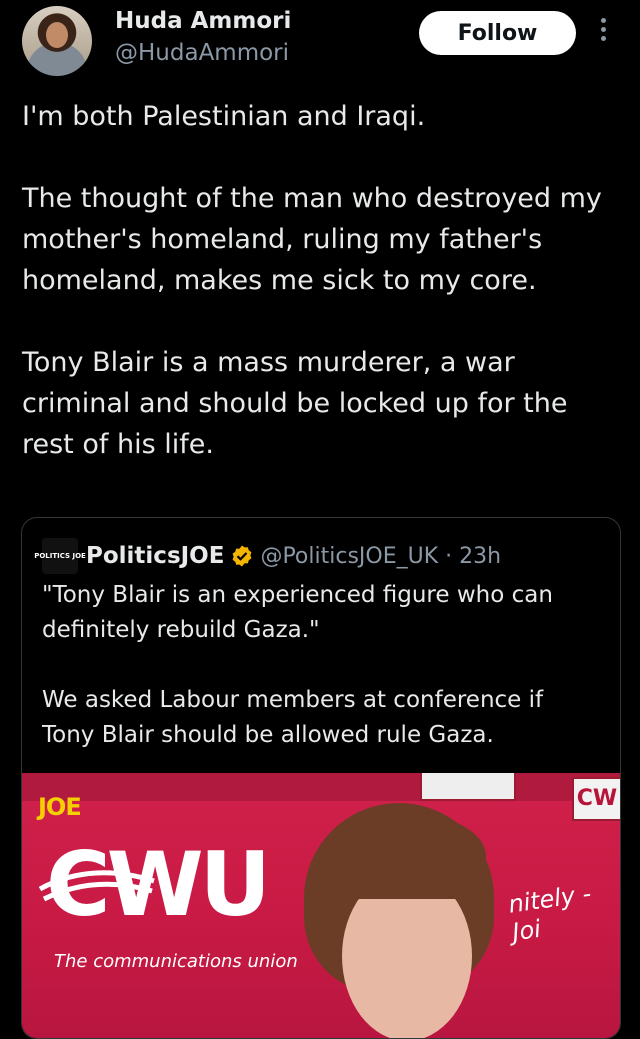 Image resolution: width=640 pixels, height=1039 pixels. Describe the element at coordinates (224, 116) in the screenshot. I see `tweet-paragraph: I'm both Palestinian and Iraqi.` at that location.